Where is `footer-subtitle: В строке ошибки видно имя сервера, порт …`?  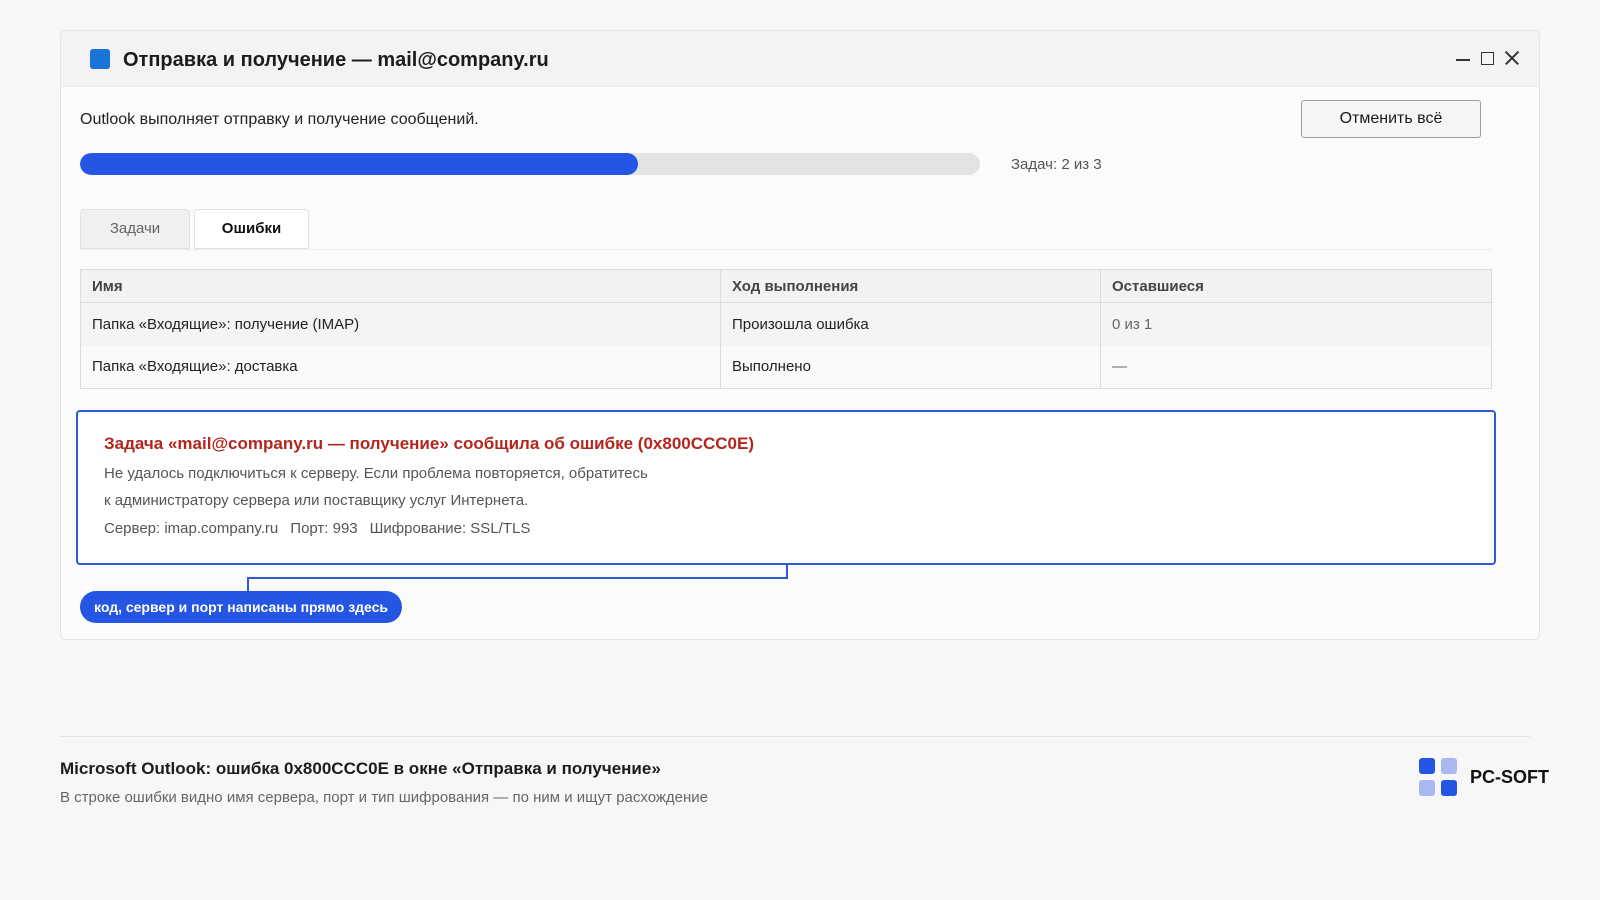 footer-subtitle: В строке ошибки видно имя сервера, порт … is located at coordinates (384, 797).